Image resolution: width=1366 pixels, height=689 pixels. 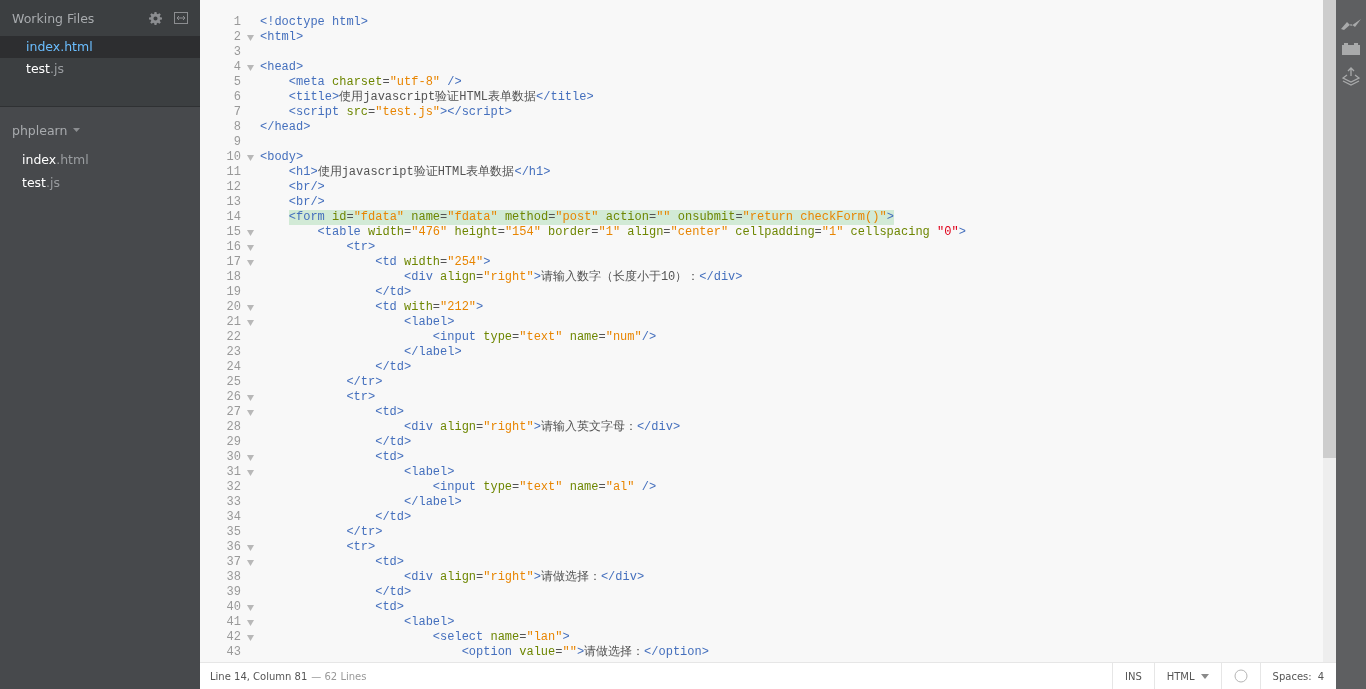 What do you see at coordinates (233, 187) in the screenshot?
I see `line-number: 12` at bounding box center [233, 187].